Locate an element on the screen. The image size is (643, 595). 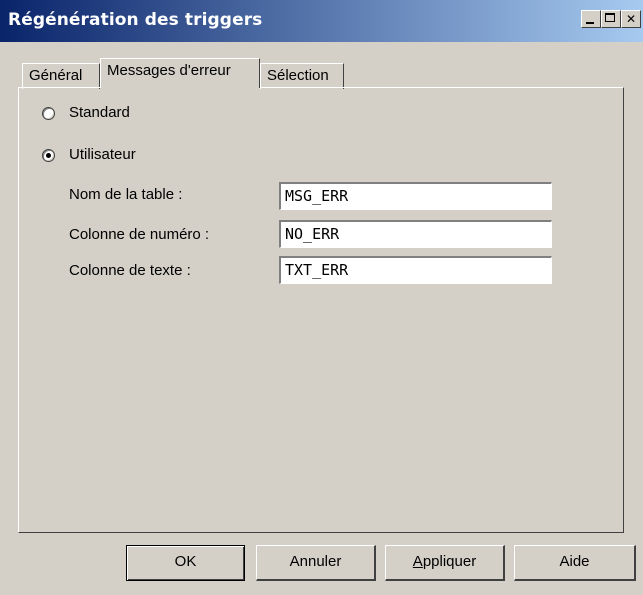
radio-selected-dot is located at coordinates (48, 155).